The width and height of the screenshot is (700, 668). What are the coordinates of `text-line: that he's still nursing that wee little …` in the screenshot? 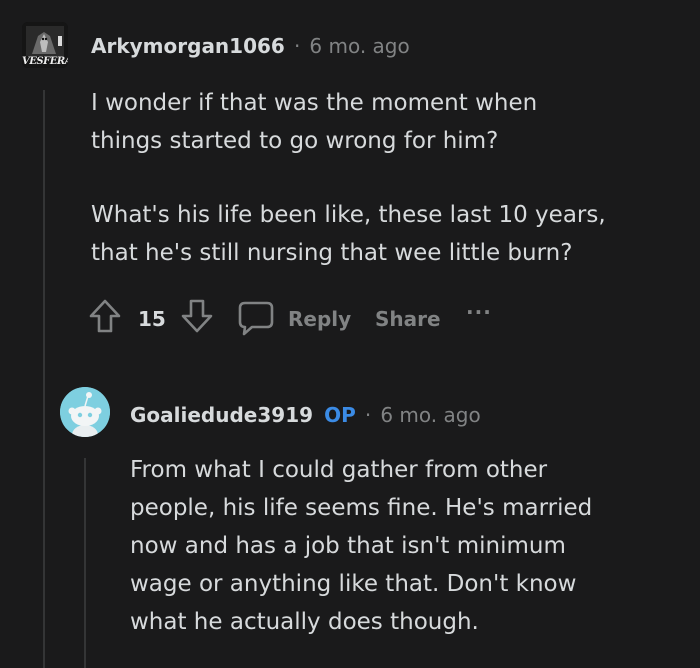 It's located at (332, 253).